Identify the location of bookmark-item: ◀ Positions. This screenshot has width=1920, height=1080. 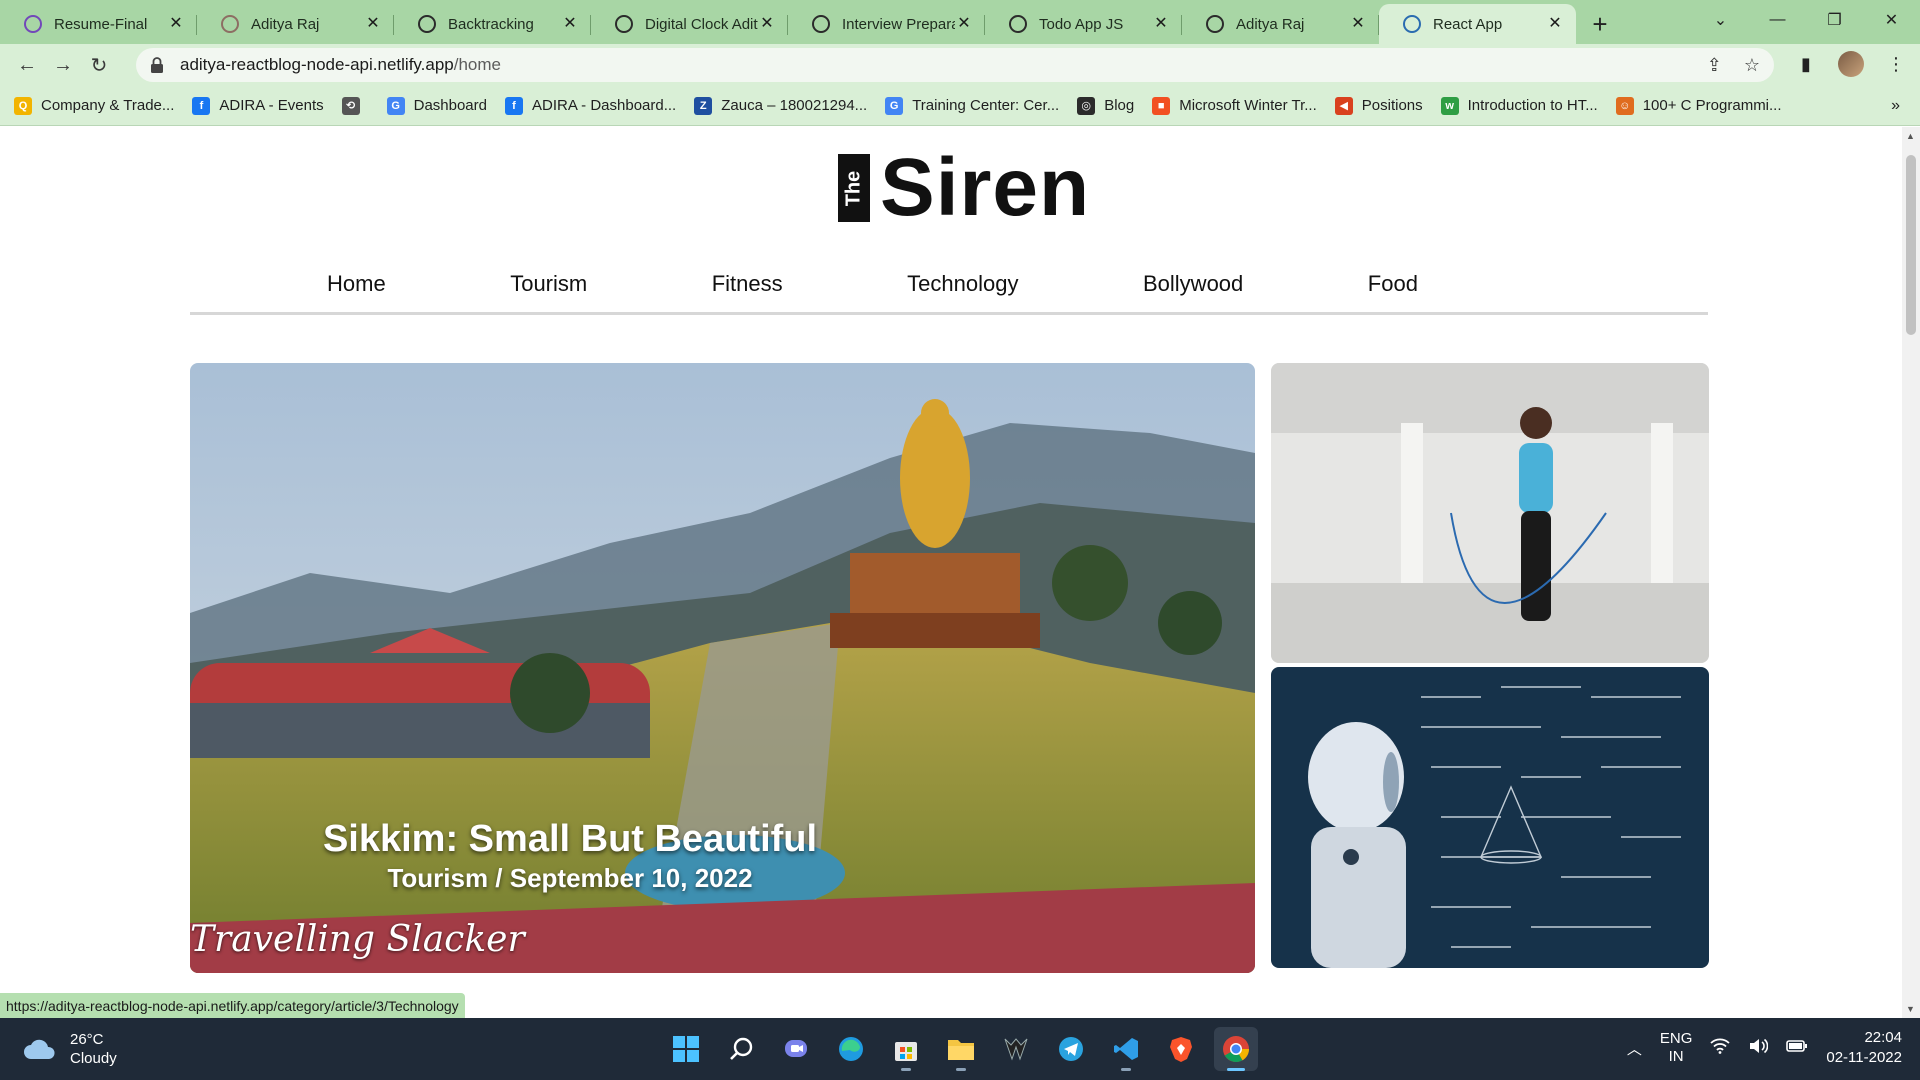
(1378, 105).